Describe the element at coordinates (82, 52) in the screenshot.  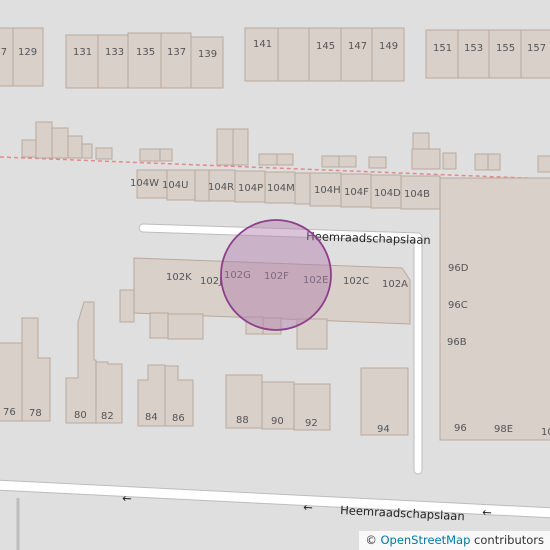
I see `house-number-label: 131` at that location.